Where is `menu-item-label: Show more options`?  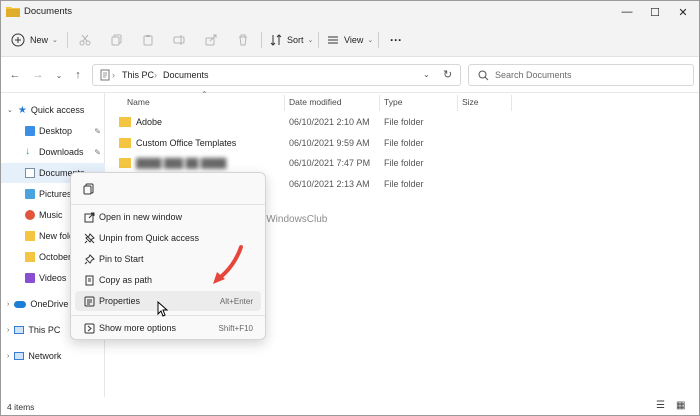
menu-item-label: Show more options is located at coordinates (138, 328).